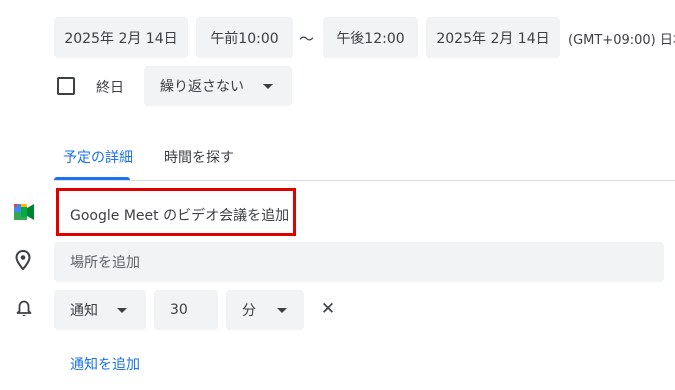 This screenshot has width=675, height=390. I want to click on end-time-label: 午後12:00, so click(370, 38).